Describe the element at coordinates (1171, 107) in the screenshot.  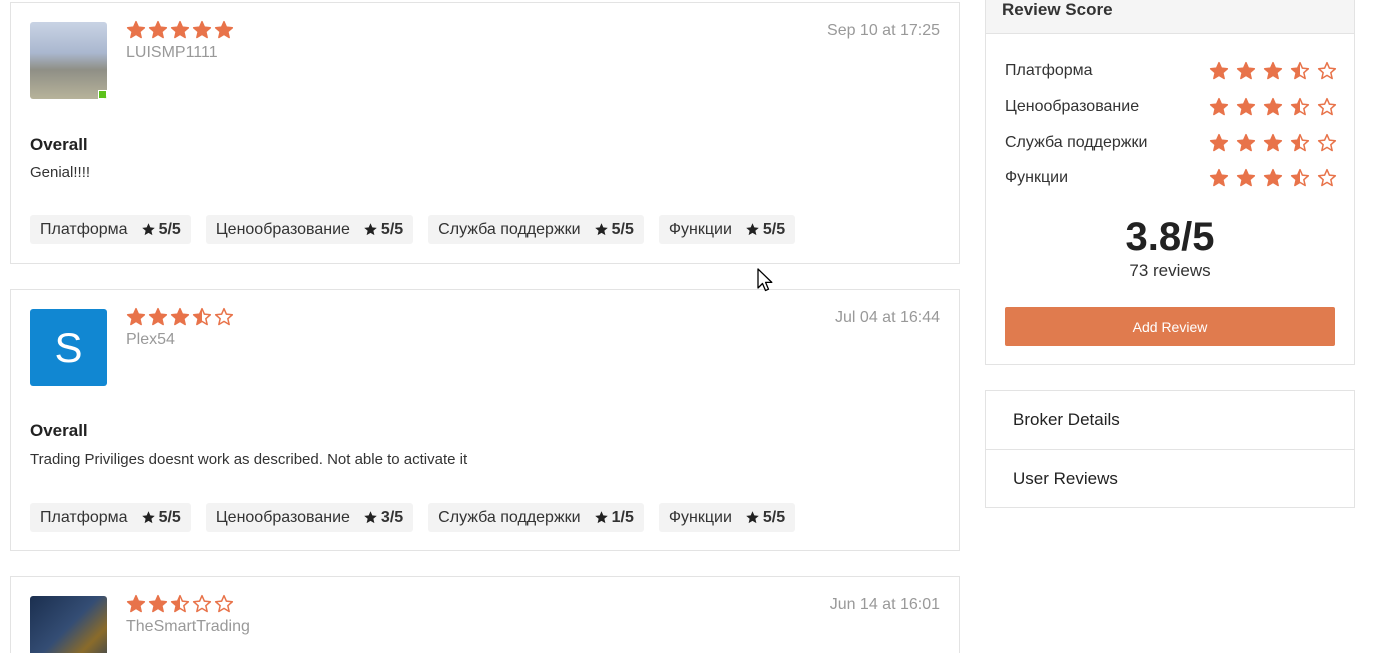
I see `score-row-pricing: Ценообразование` at that location.